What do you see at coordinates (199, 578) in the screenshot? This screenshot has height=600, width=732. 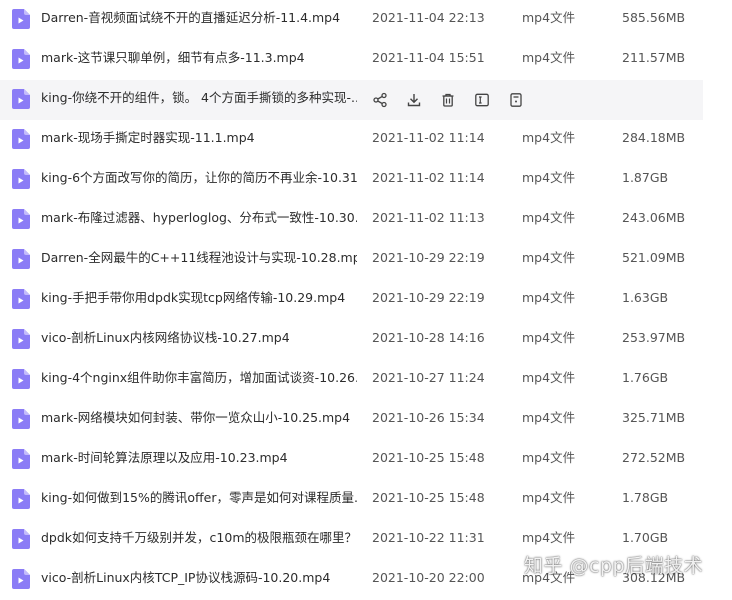 I see `file-name: vico-剖析Linux内核TCP_IP协议栈源码-10.20.mp4` at bounding box center [199, 578].